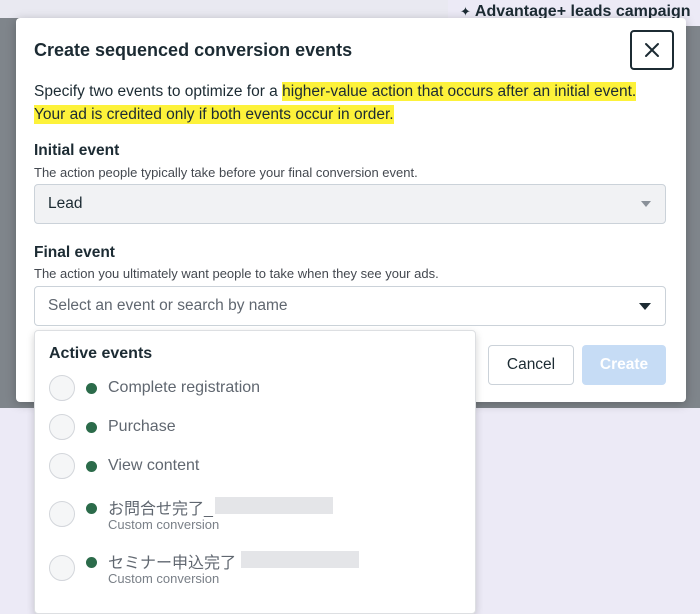  What do you see at coordinates (531, 365) in the screenshot?
I see `cancel-button: Cancel` at bounding box center [531, 365].